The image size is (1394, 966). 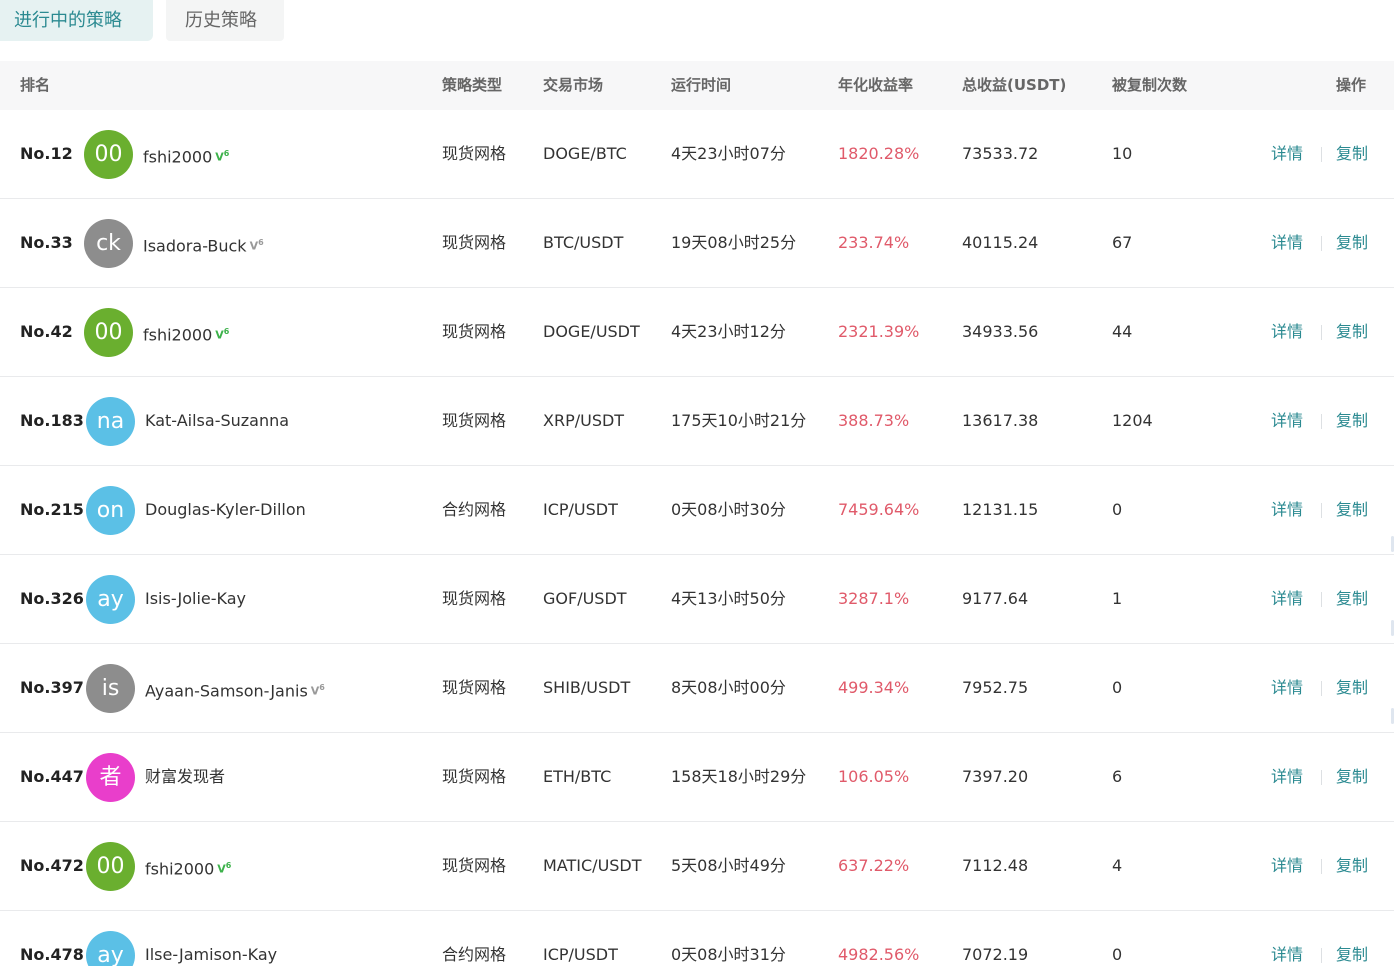 I want to click on trader-name-cell: Kat-Ailsa-Suzanna, so click(x=217, y=421).